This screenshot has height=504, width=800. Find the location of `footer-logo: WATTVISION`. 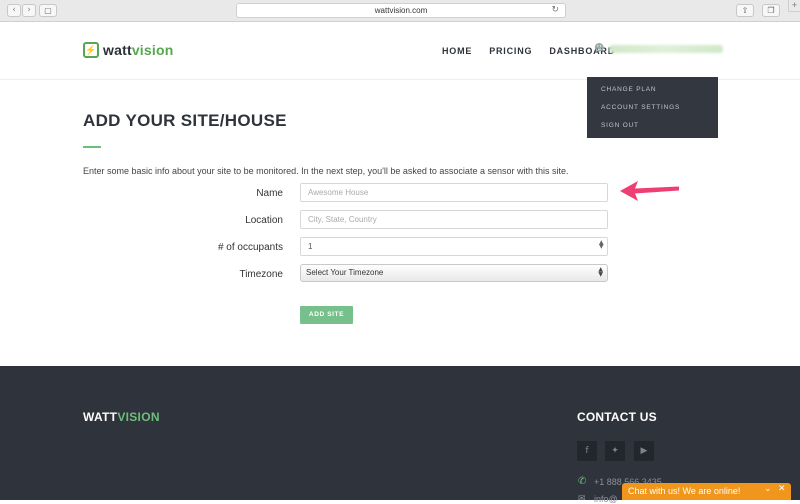

footer-logo: WATTVISION is located at coordinates (121, 417).